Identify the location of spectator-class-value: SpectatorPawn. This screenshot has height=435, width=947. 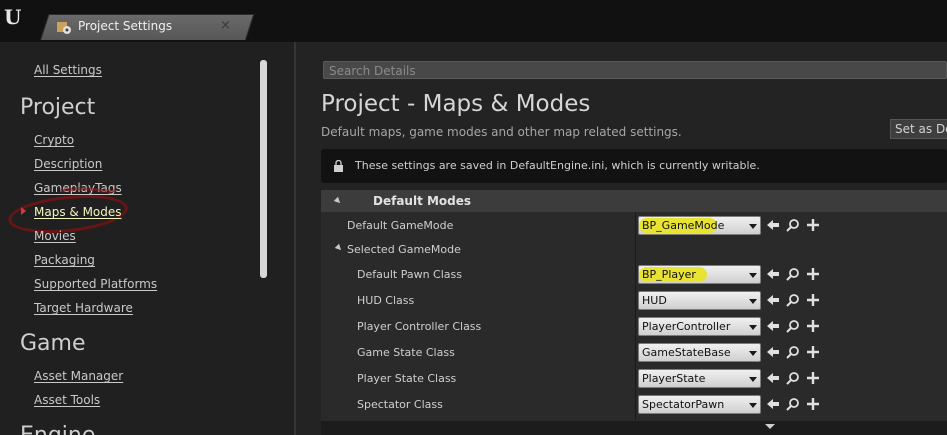
(683, 404).